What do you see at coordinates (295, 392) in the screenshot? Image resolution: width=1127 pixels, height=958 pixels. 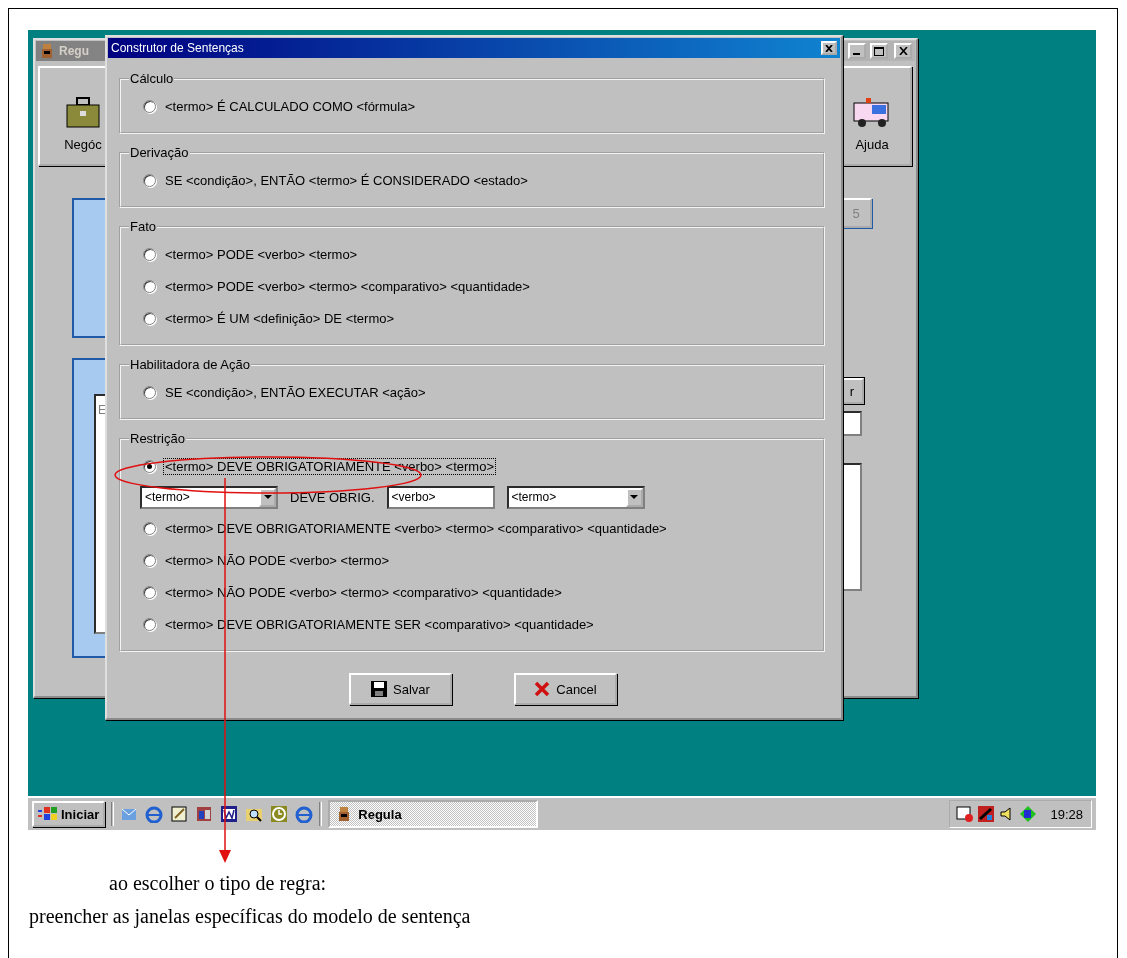 I see `option-label: SE <condição>, ENTÃO EXECUTAR <ação>` at bounding box center [295, 392].